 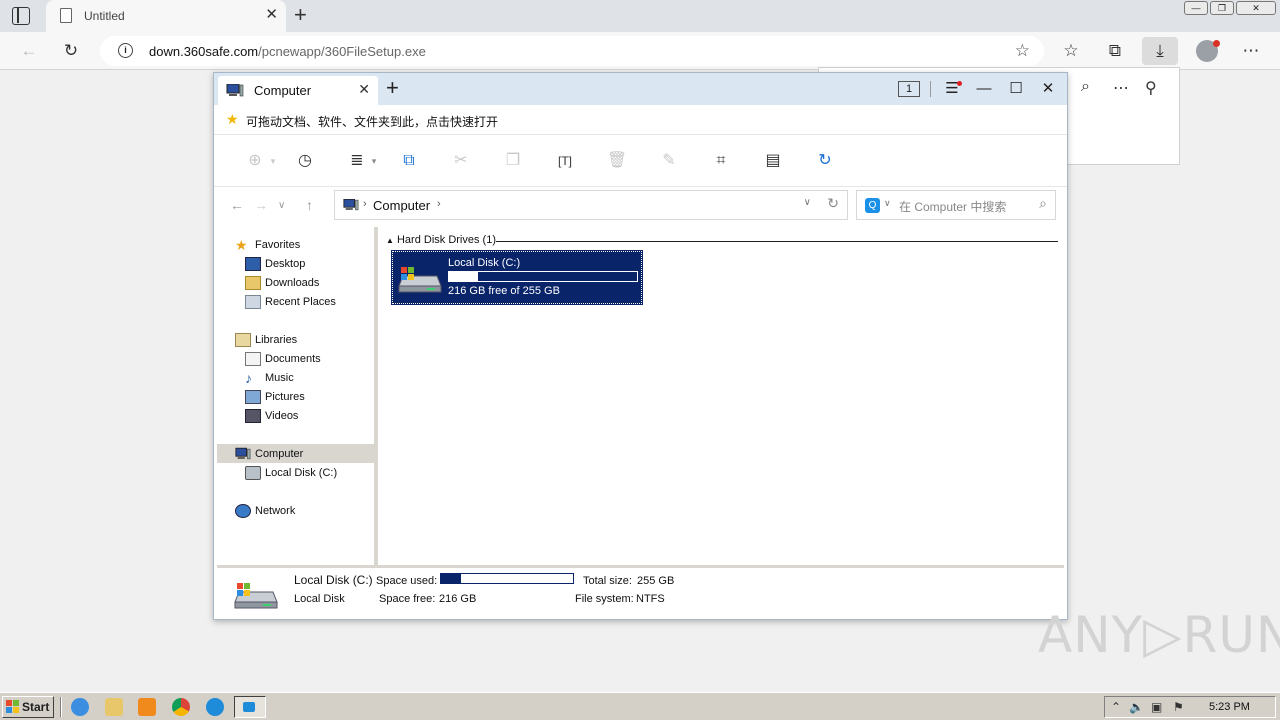 I want to click on crop-icon: ⌗, so click(x=721, y=161).